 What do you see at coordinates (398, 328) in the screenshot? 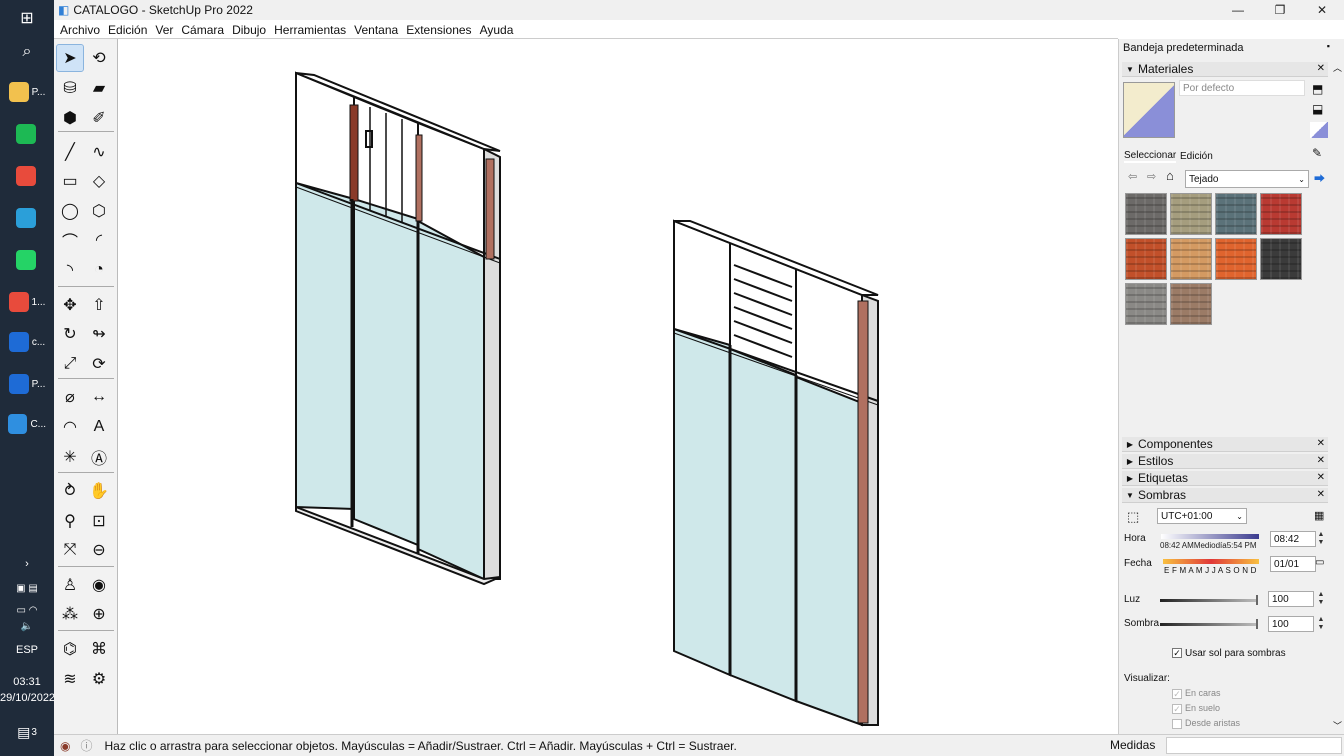
I see `window-assembly-left` at bounding box center [398, 328].